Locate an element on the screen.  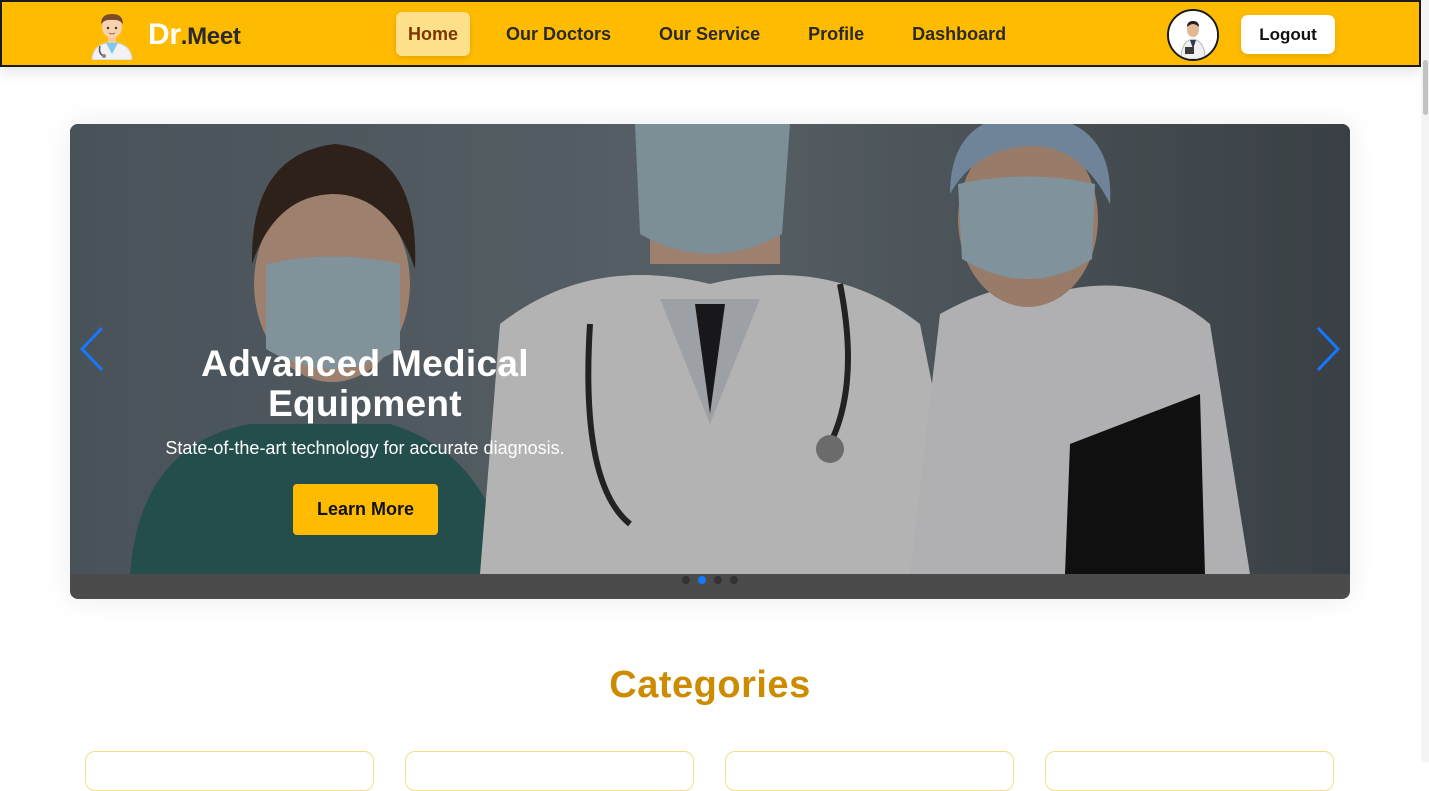
brand-suffix: .Meet is located at coordinates (210, 36).